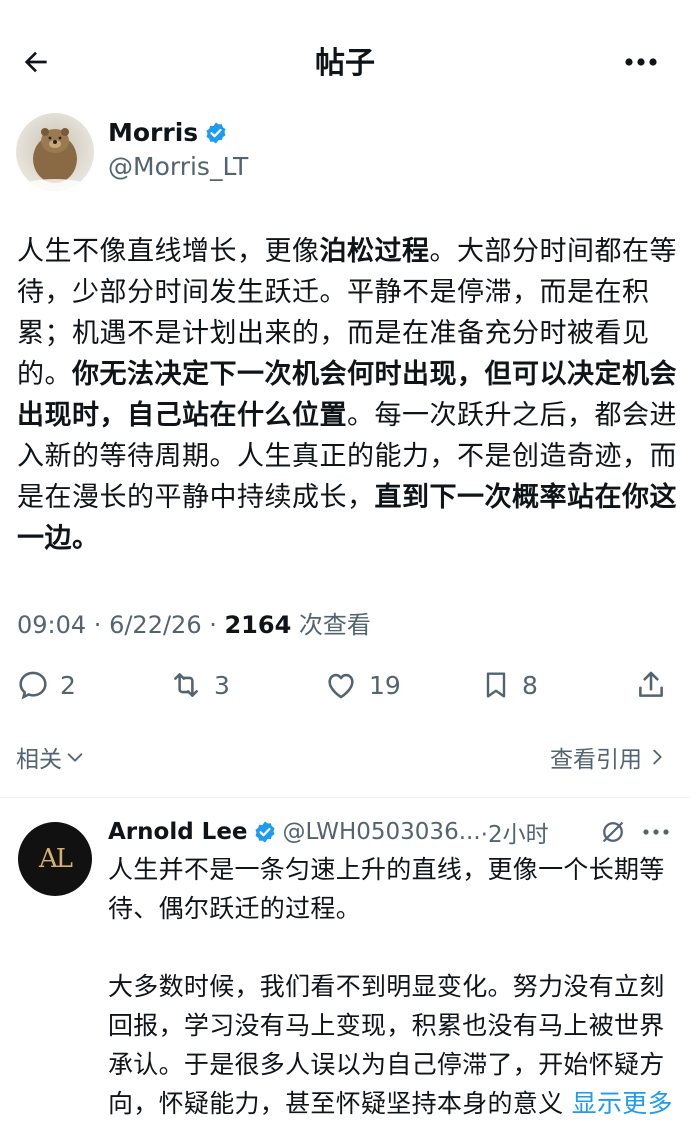 The width and height of the screenshot is (690, 1137). Describe the element at coordinates (514, 835) in the screenshot. I see `reply-time: ·2小时` at that location.